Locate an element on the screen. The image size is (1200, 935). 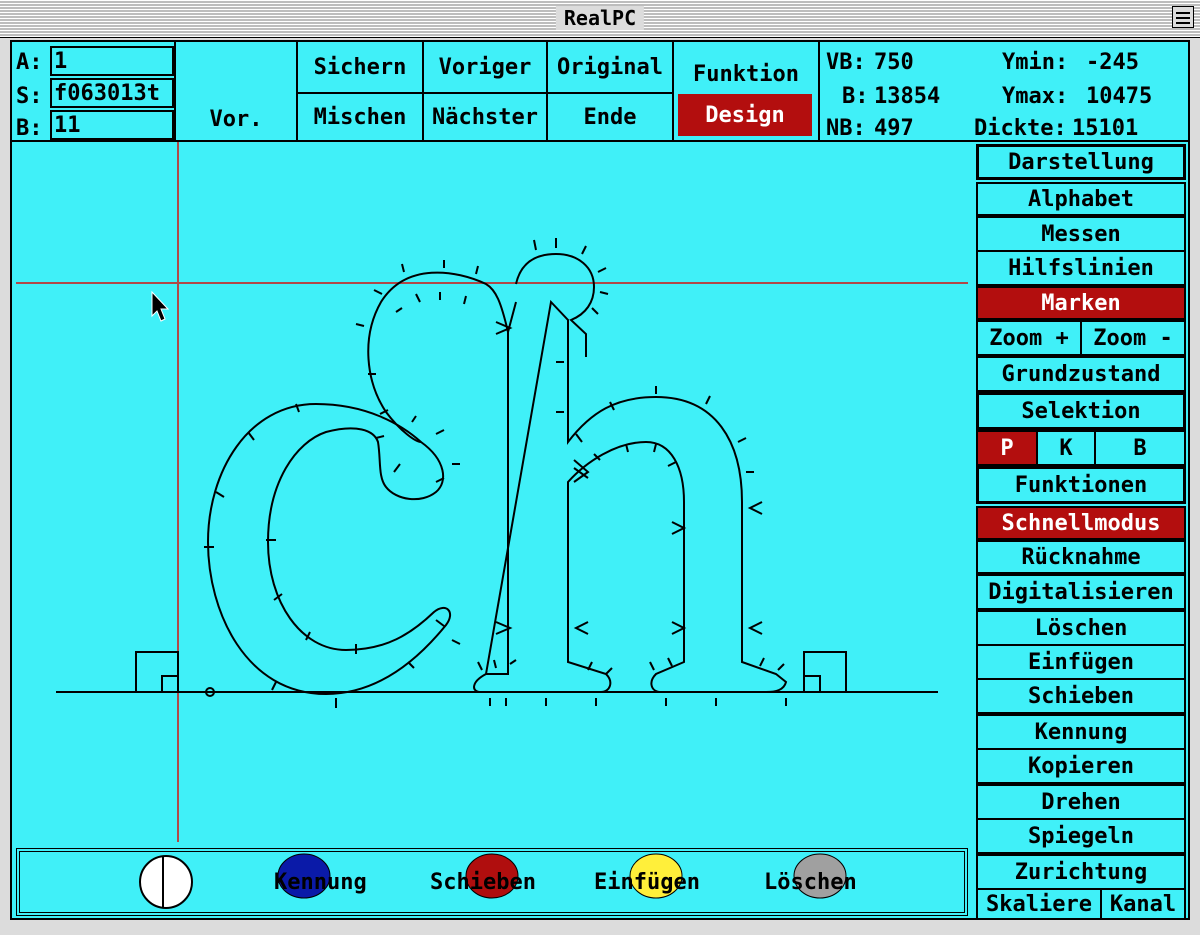
voriger-button: Voriger is located at coordinates (485, 68).